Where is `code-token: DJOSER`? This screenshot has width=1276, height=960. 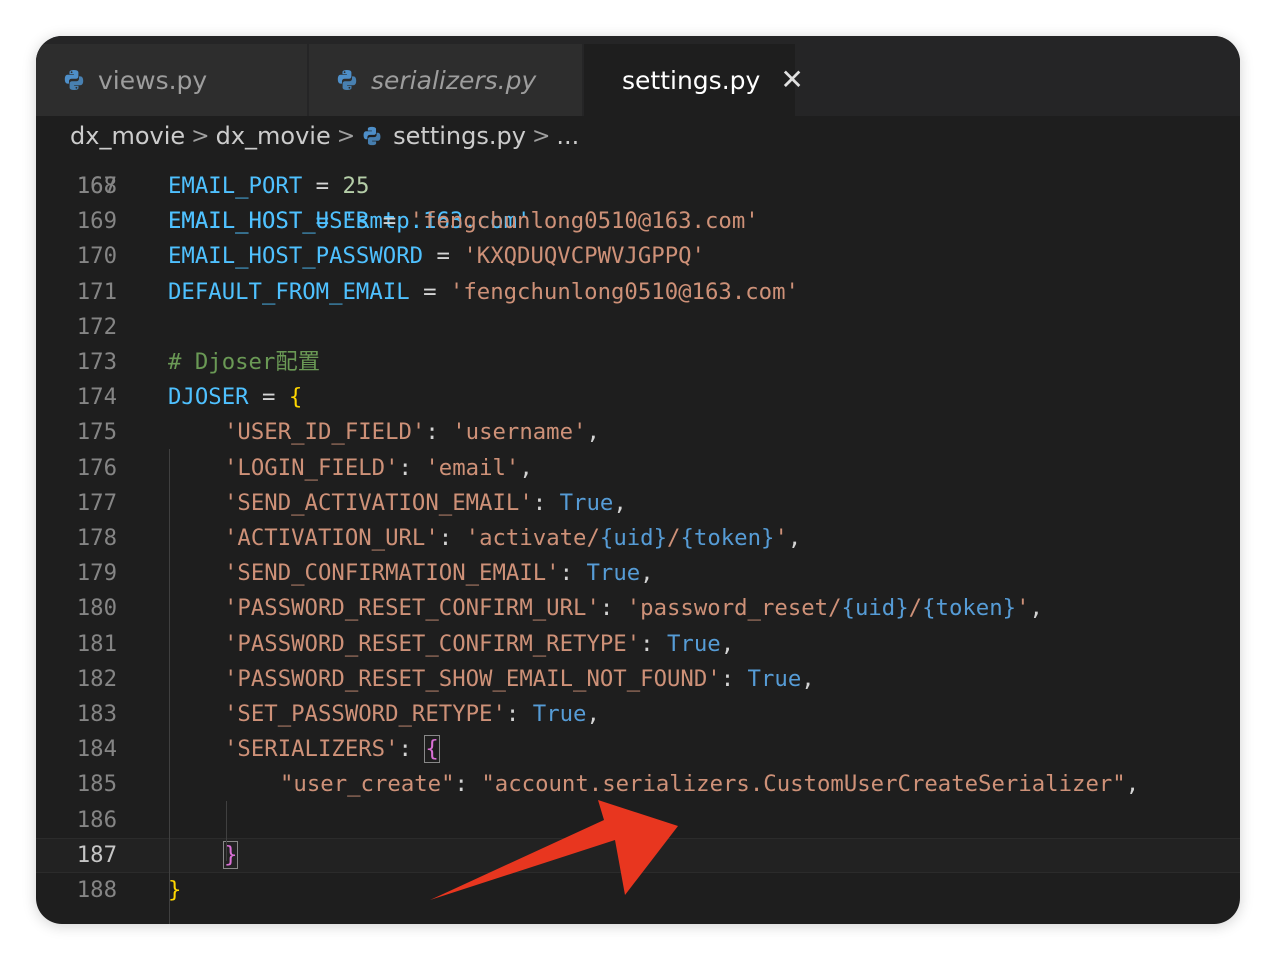
code-token: DJOSER is located at coordinates (208, 397).